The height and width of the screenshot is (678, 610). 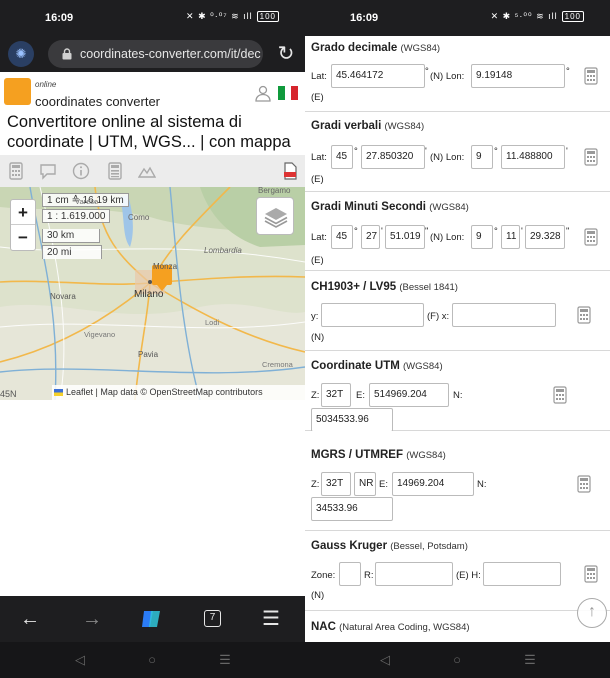 I want to click on gauss-r-input, so click(x=414, y=574).